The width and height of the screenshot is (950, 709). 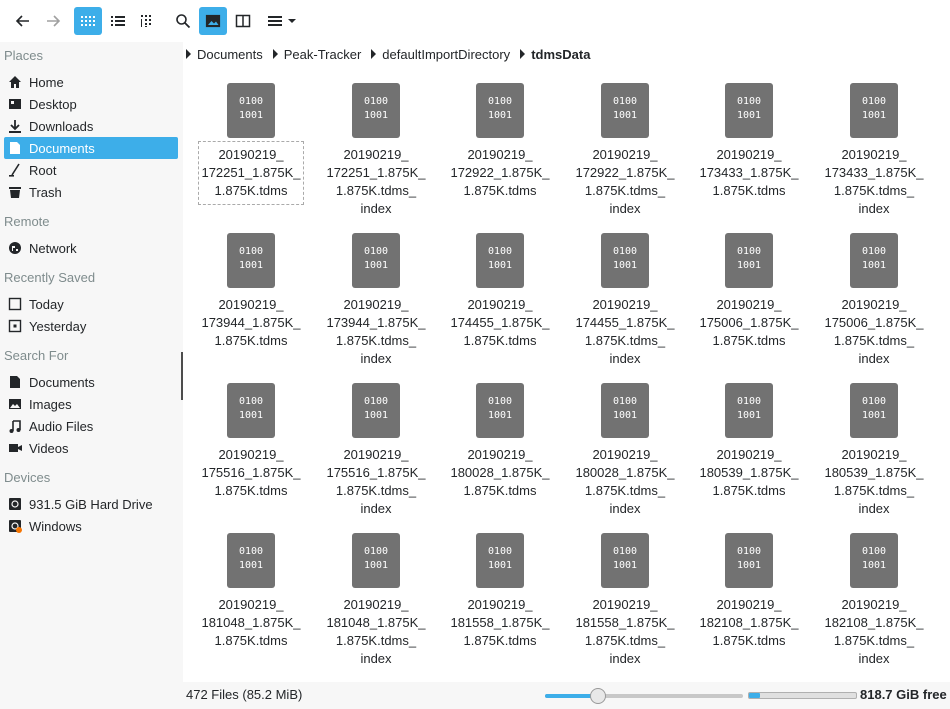 What do you see at coordinates (91, 304) in the screenshot?
I see `sidebar-item-today: Today` at bounding box center [91, 304].